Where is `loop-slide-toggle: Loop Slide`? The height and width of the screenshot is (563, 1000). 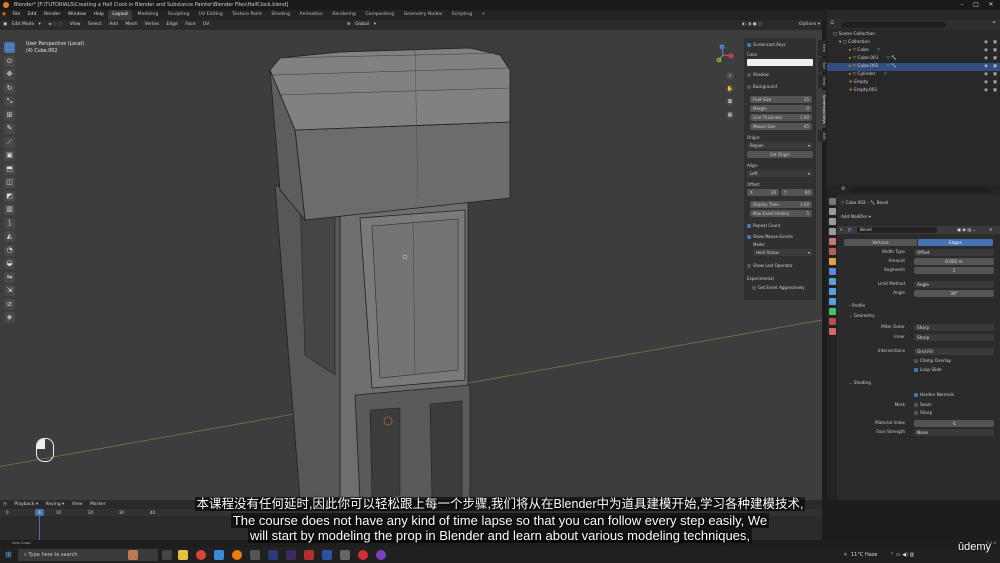
loop-slide-toggle: Loop Slide is located at coordinates (918, 370).